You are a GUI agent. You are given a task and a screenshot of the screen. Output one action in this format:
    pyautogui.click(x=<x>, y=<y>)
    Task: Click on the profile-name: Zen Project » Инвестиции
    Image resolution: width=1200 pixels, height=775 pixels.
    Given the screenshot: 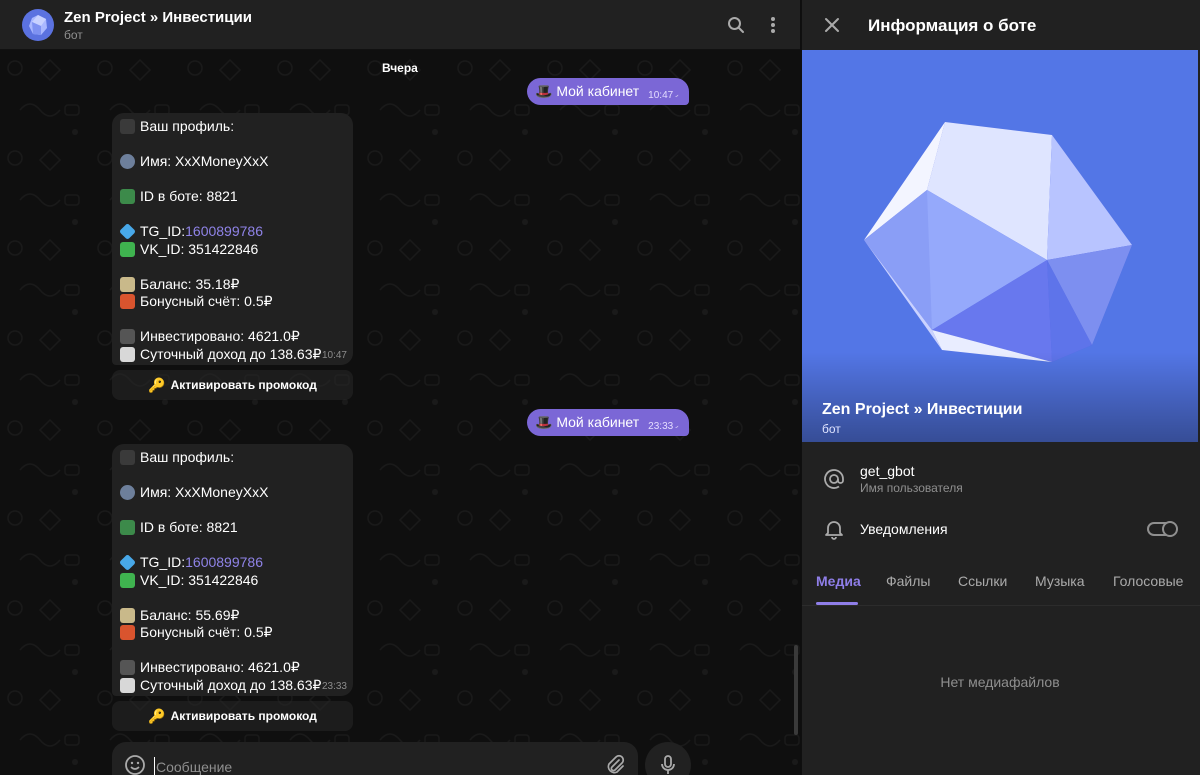 What is the action you would take?
    pyautogui.click(x=922, y=409)
    